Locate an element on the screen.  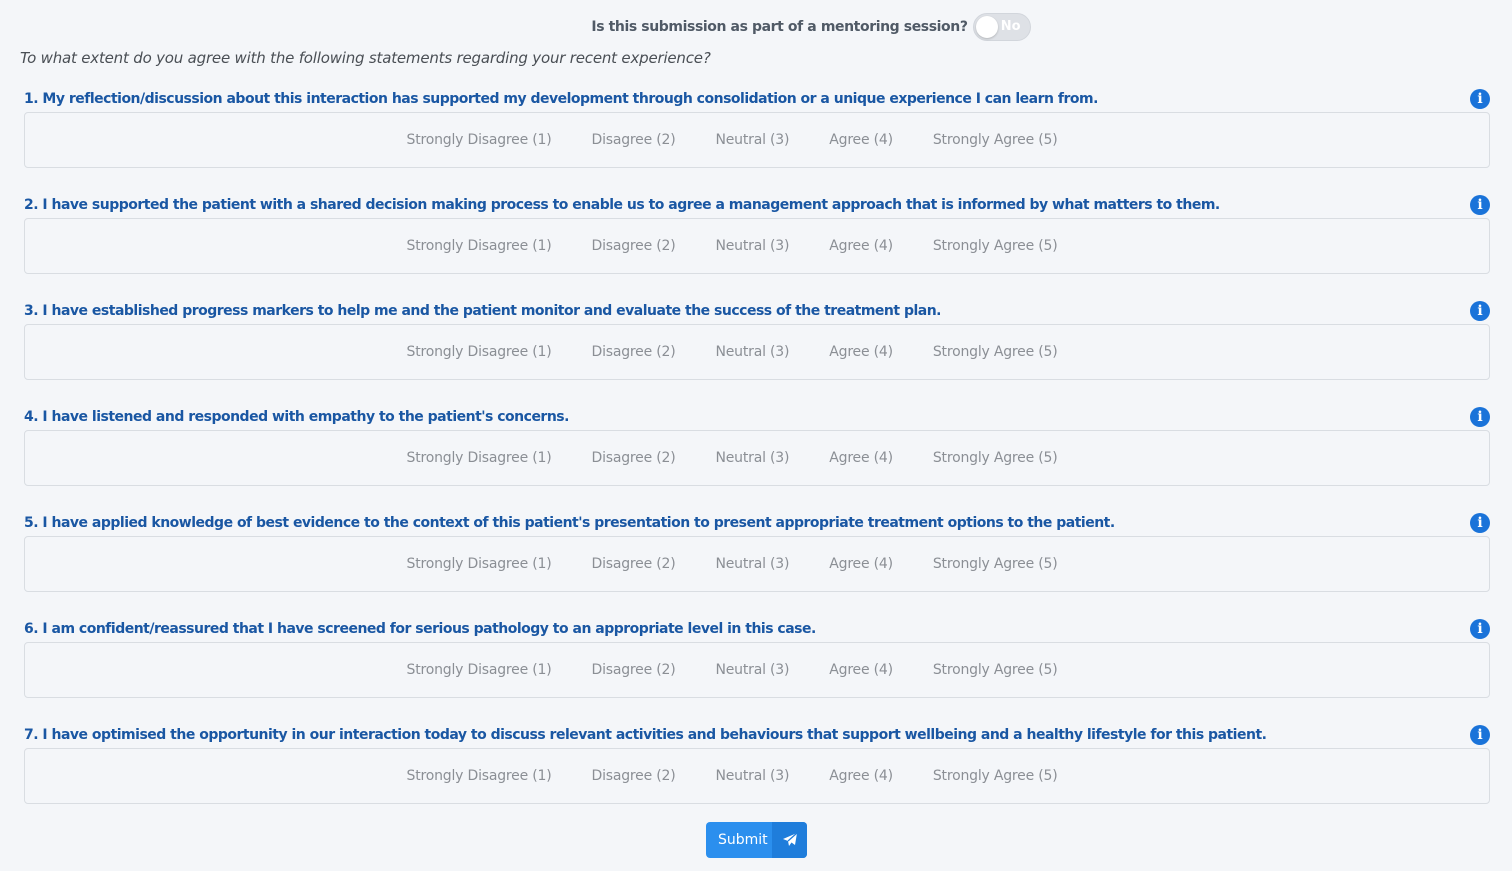
submit-label: Submit is located at coordinates (743, 840).